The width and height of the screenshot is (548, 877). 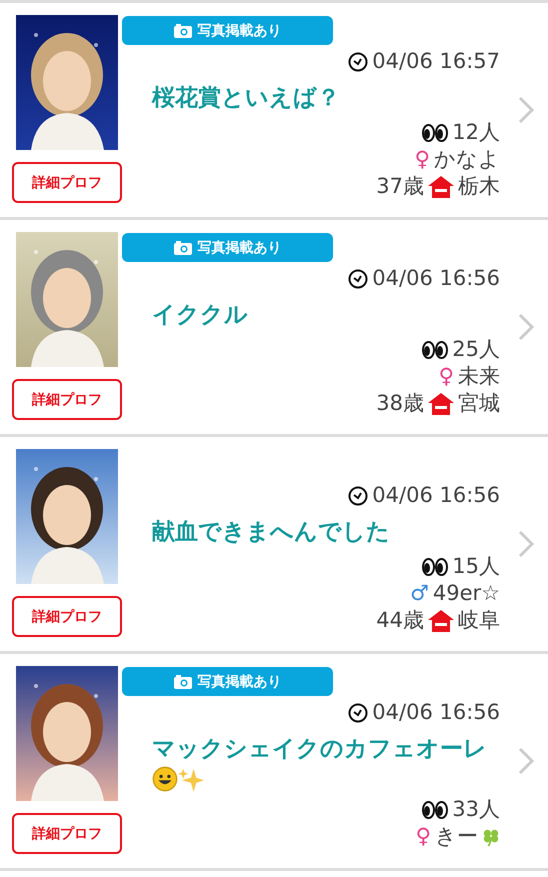 What do you see at coordinates (479, 186) in the screenshot?
I see `user-region: 栃木` at bounding box center [479, 186].